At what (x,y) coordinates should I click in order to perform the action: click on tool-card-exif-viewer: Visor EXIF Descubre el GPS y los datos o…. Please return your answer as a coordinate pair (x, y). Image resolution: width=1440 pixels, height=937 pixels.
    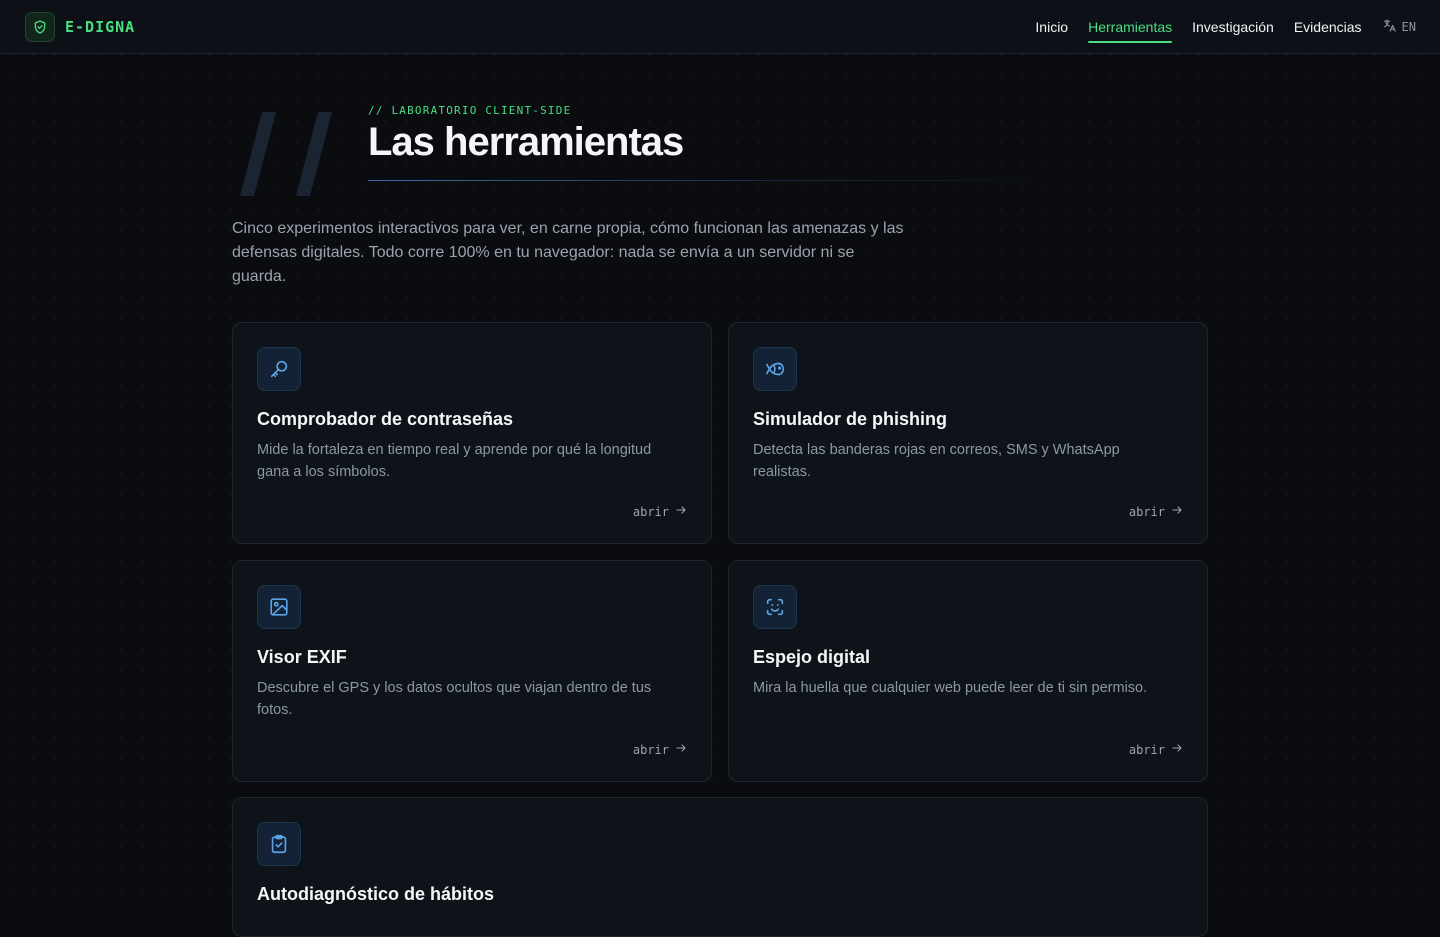
    Looking at the image, I should click on (472, 671).